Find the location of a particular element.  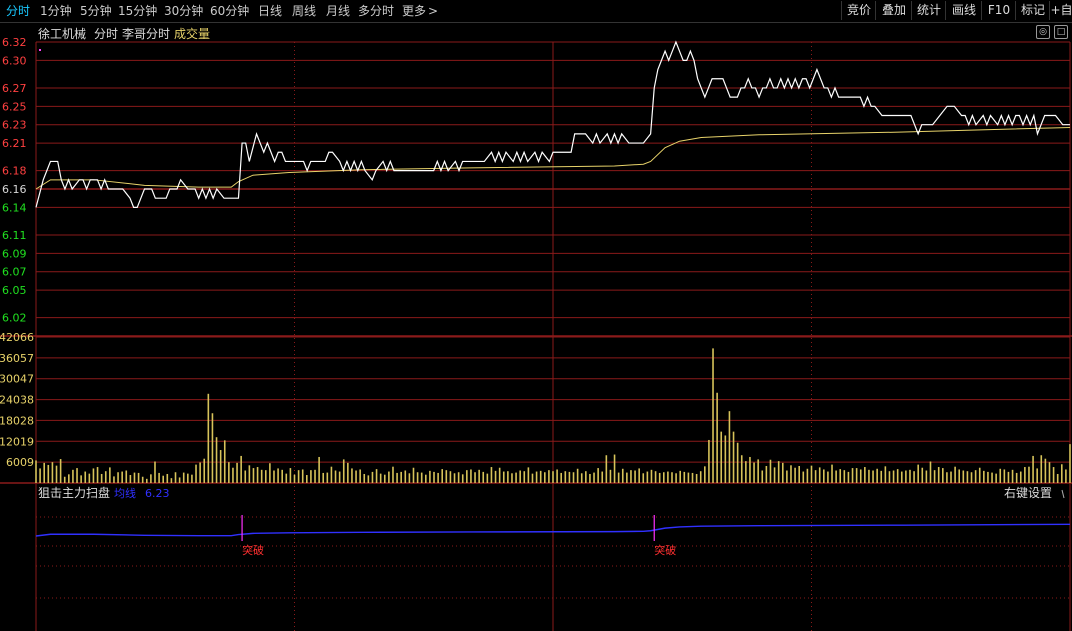

price-tick-label: 6.30 is located at coordinates (14, 60).